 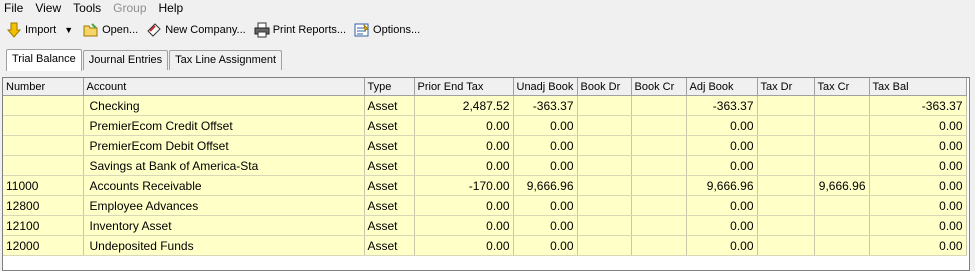 I want to click on cell-account: Undeposited Funds, so click(x=224, y=245).